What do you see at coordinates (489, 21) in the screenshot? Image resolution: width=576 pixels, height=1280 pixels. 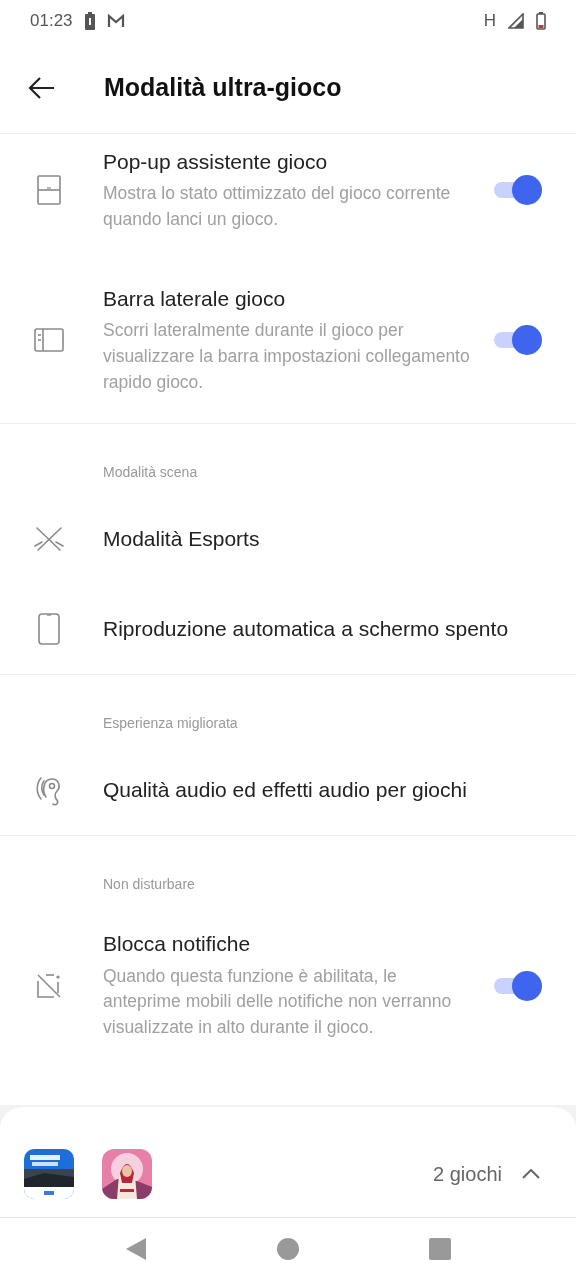 I see `network-type: H` at bounding box center [489, 21].